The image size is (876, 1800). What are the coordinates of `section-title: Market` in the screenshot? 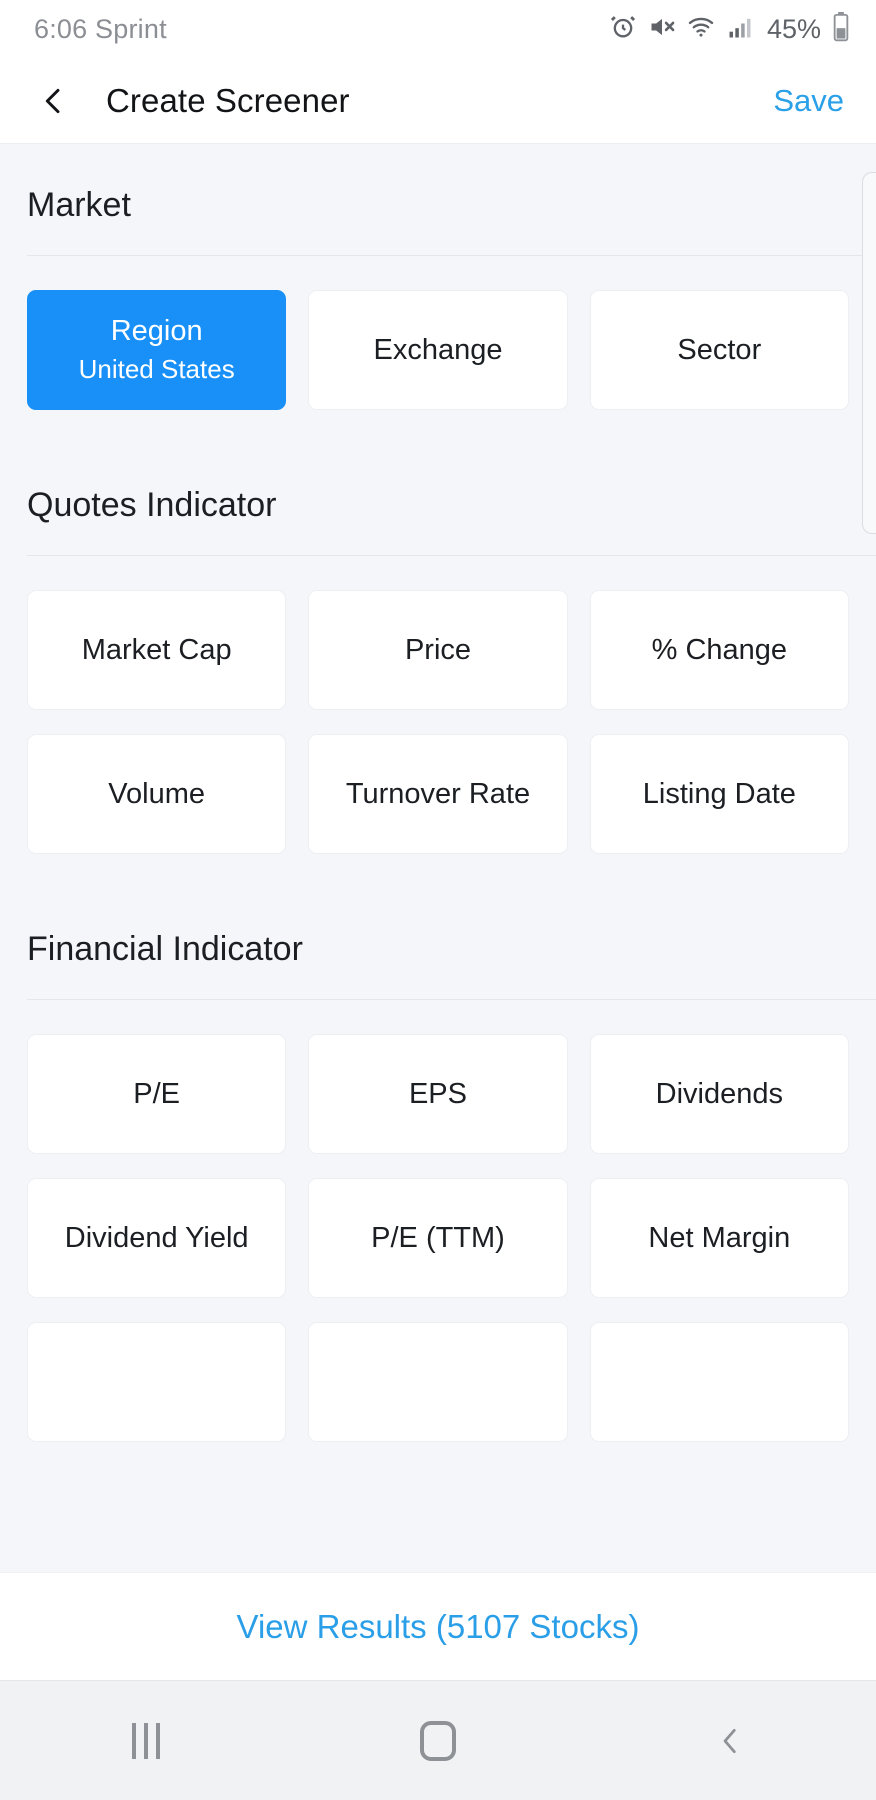 It's located at (79, 205).